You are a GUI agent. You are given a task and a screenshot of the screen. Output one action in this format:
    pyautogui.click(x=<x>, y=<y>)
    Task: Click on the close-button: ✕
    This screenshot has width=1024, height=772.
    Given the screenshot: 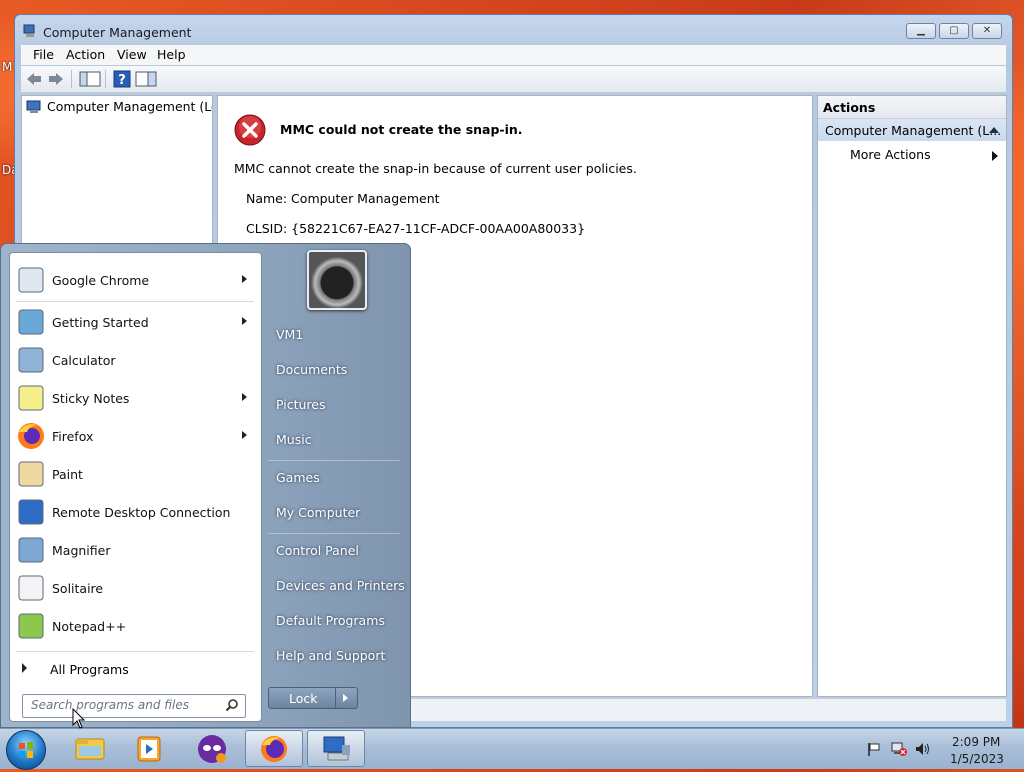 What is the action you would take?
    pyautogui.click(x=987, y=31)
    